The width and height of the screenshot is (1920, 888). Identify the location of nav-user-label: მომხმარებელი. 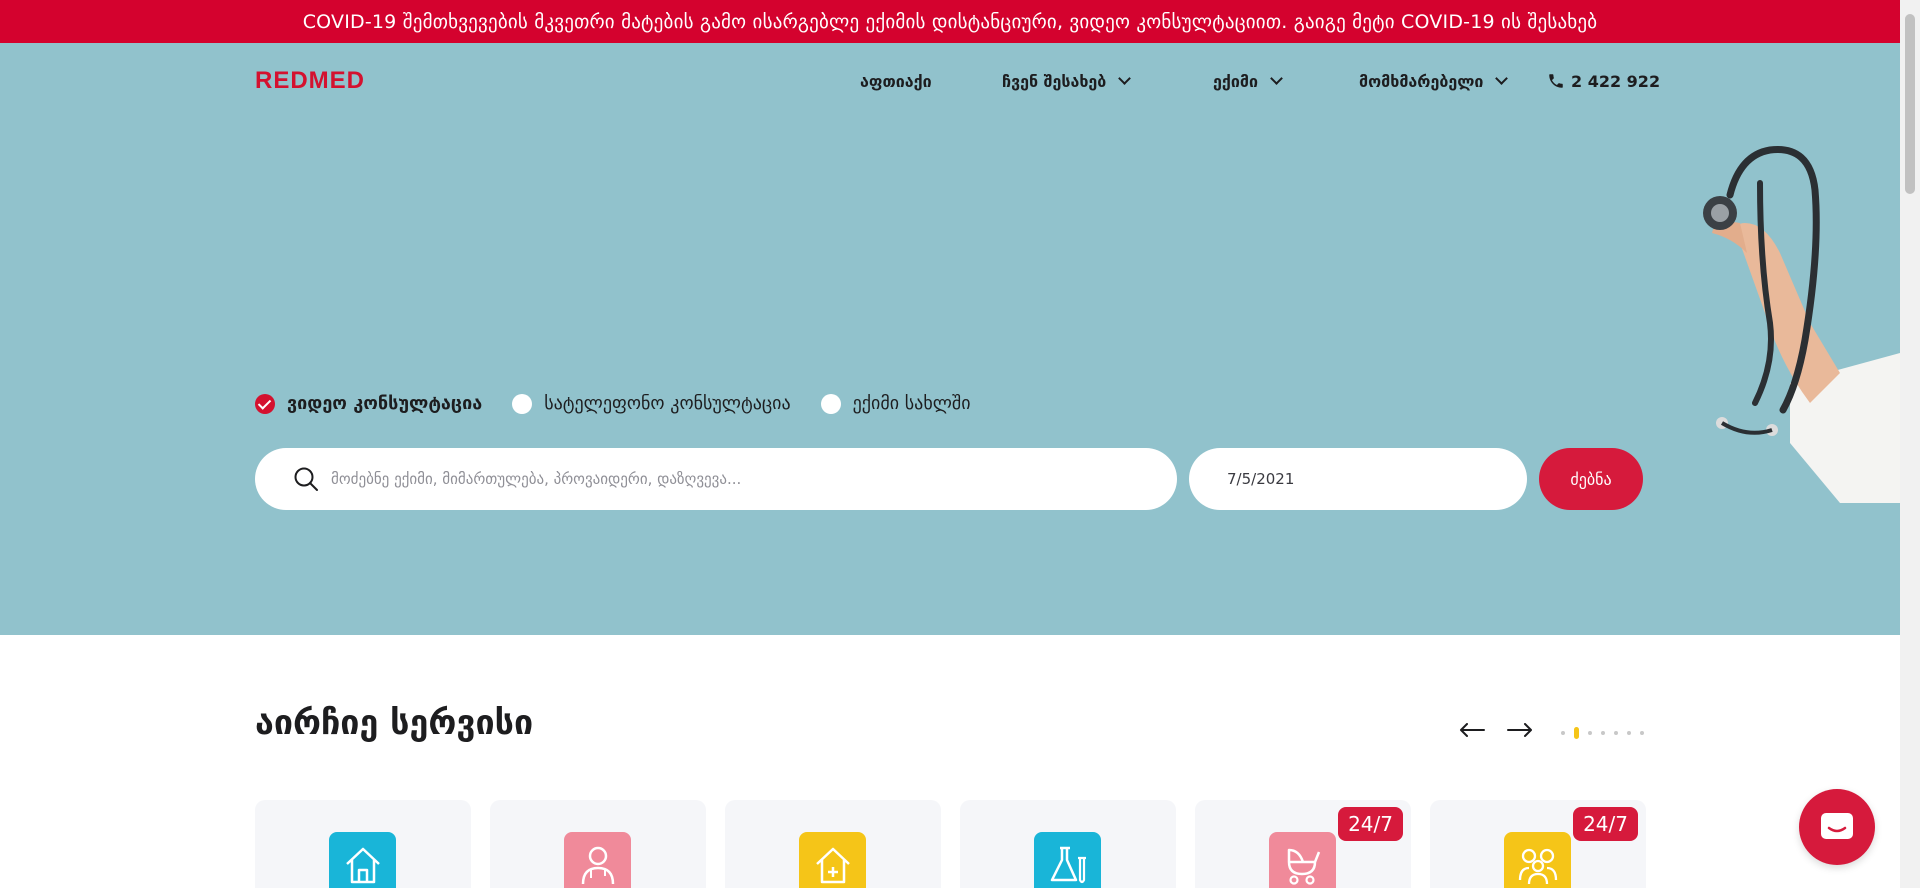
(1421, 81).